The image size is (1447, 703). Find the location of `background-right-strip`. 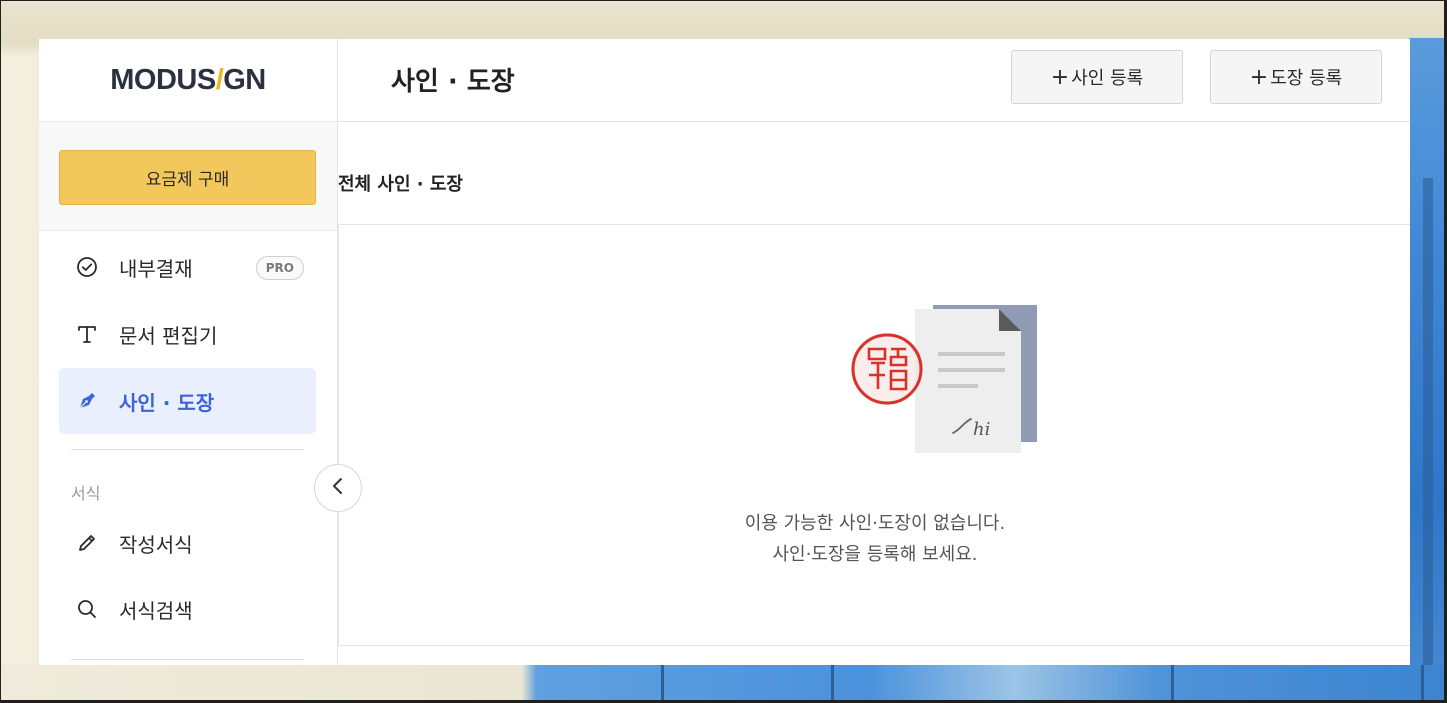

background-right-strip is located at coordinates (1426, 369).